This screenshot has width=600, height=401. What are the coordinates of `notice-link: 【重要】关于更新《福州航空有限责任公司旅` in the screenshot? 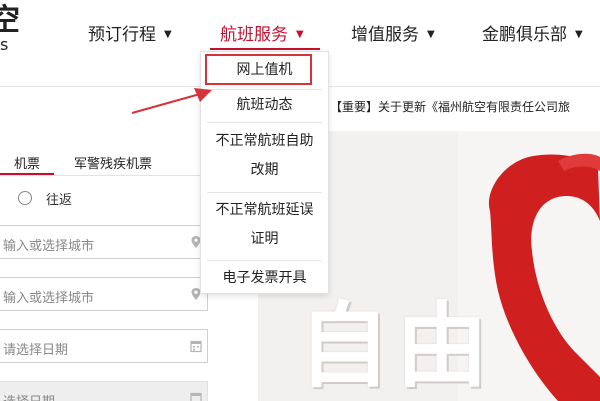 It's located at (465, 106).